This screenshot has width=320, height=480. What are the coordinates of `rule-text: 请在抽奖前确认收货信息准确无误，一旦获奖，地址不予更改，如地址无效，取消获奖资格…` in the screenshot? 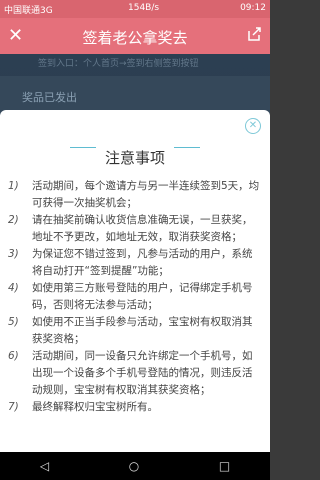 It's located at (142, 228).